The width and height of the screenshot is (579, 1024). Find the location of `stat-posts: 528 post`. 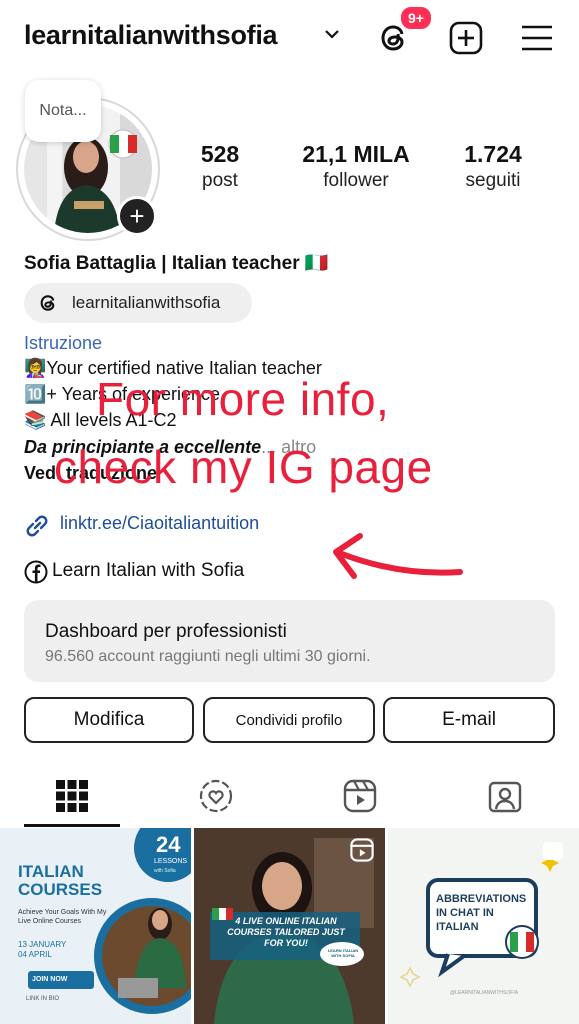

stat-posts: 528 post is located at coordinates (220, 166).